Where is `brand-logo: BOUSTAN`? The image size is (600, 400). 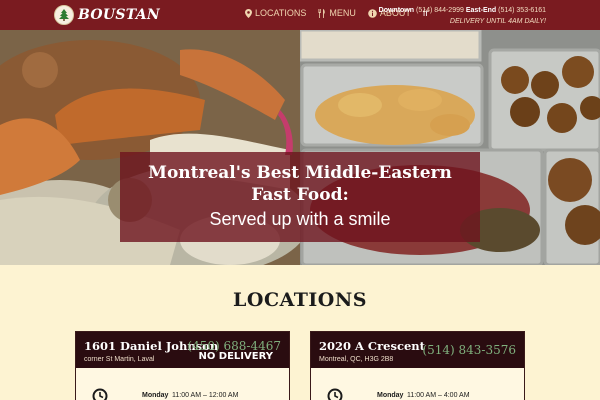
brand-logo: BOUSTAN is located at coordinates (107, 15).